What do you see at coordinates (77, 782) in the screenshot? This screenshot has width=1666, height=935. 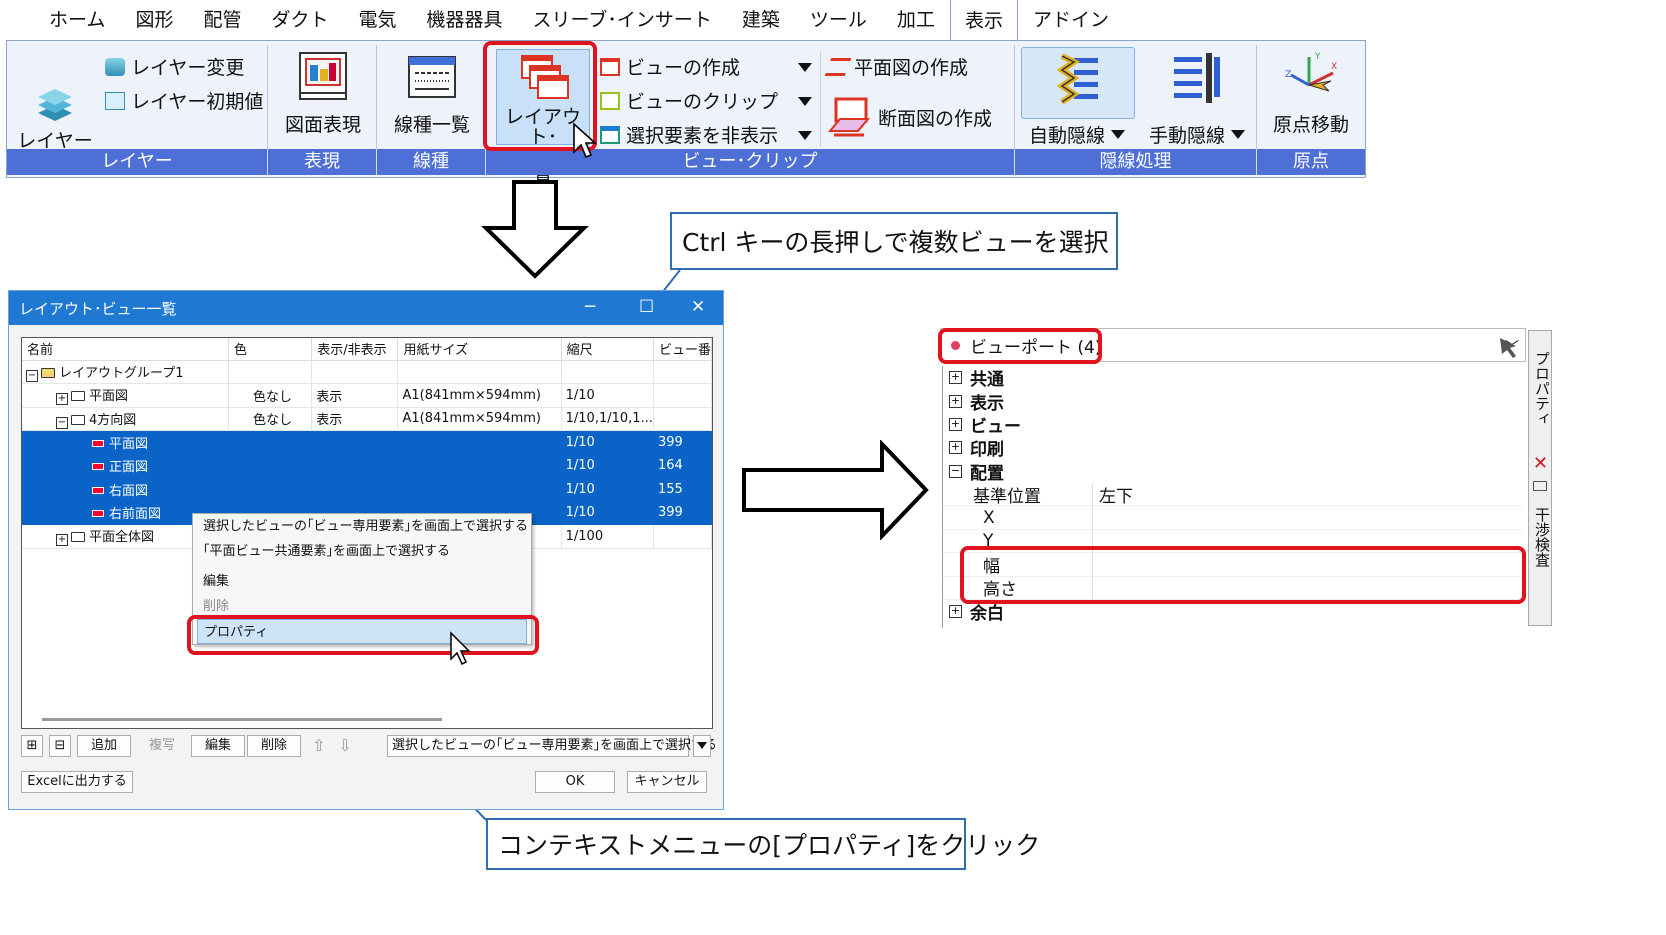 I see `export-excel-button: Excelに出力する` at bounding box center [77, 782].